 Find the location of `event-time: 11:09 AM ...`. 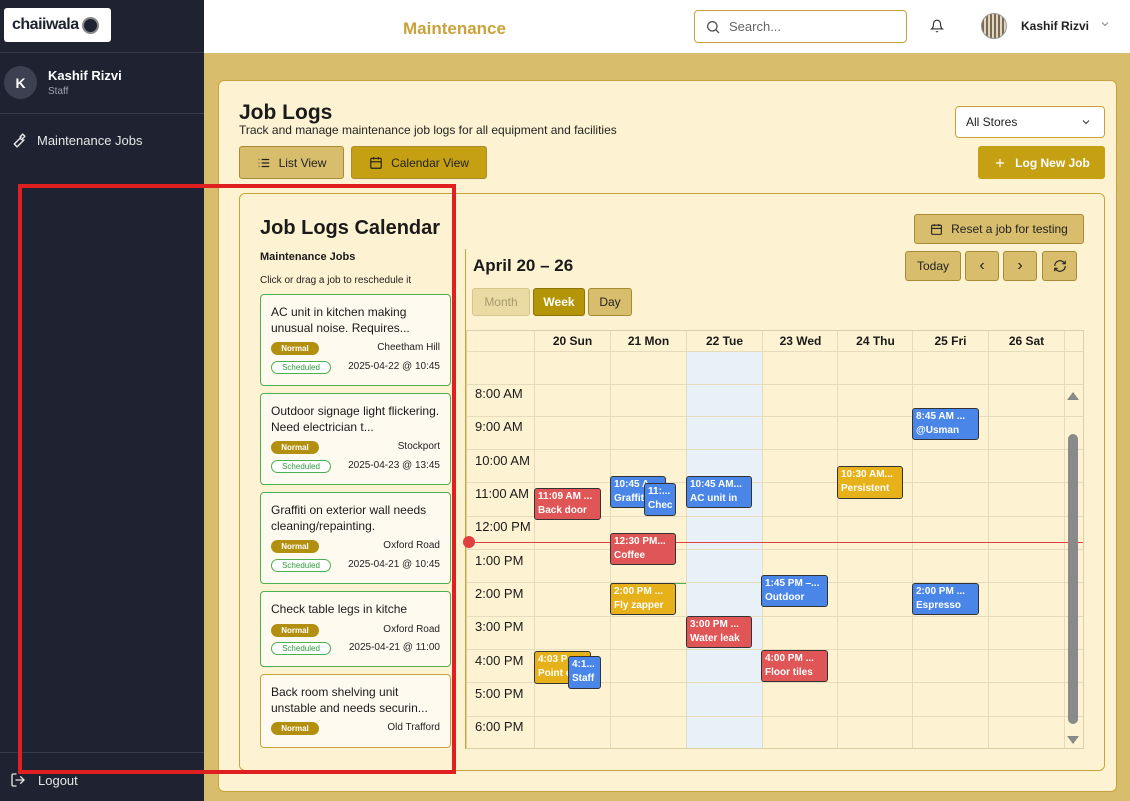

event-time: 11:09 AM ... is located at coordinates (565, 496).